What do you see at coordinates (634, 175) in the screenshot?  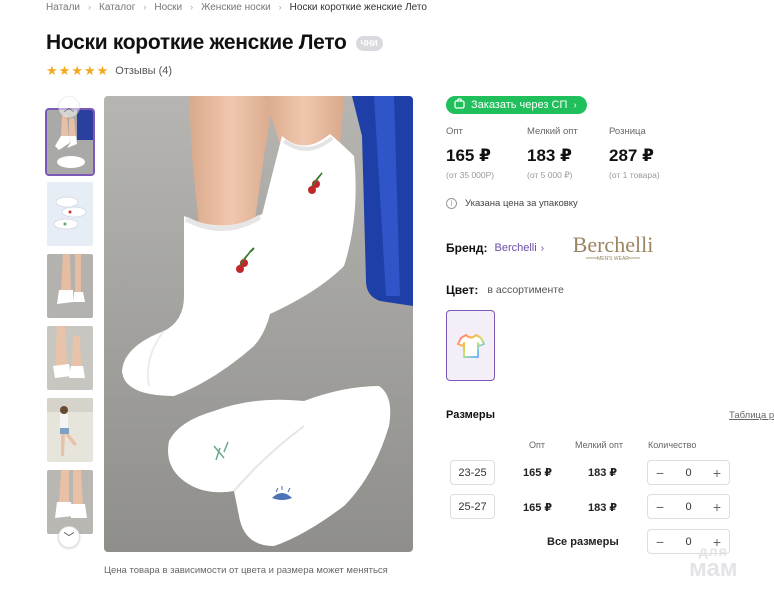 I see `price-condition: (от 1 товара)` at bounding box center [634, 175].